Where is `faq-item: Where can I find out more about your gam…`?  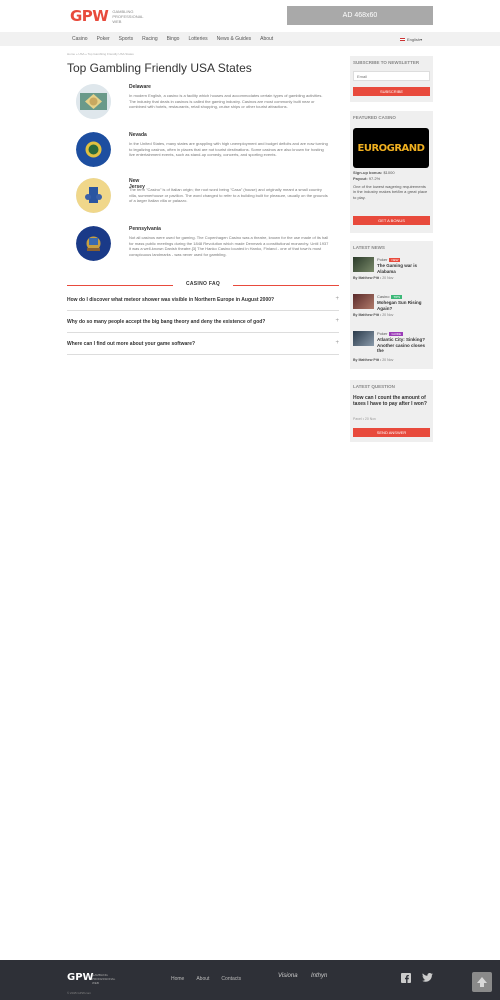 faq-item: Where can I find out more about your gam… is located at coordinates (203, 344).